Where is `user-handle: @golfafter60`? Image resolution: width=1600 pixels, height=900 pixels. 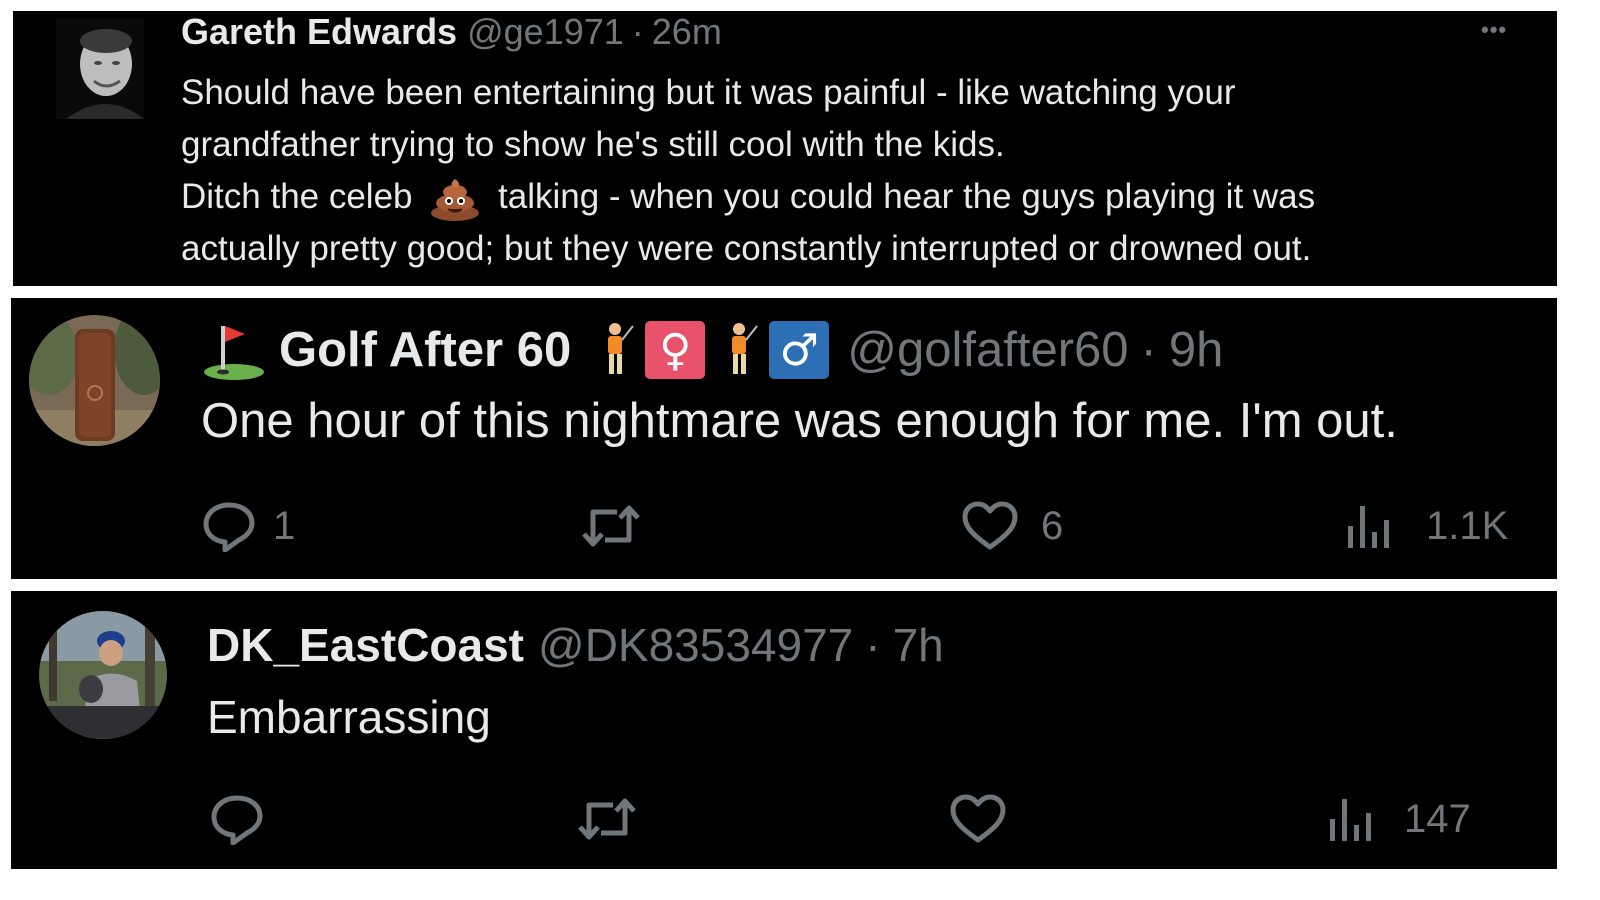
user-handle: @golfafter60 is located at coordinates (987, 350).